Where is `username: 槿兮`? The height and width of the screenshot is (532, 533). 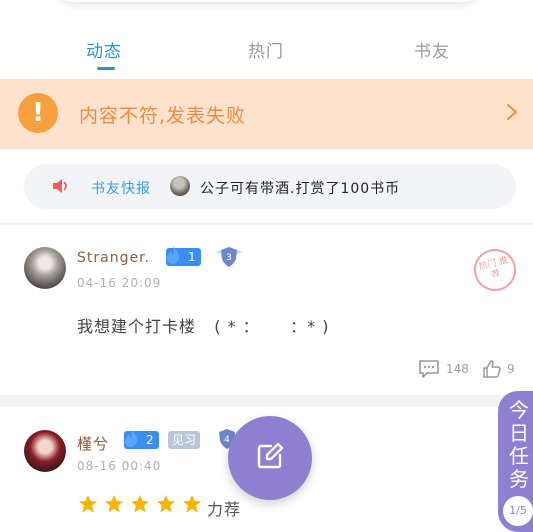
username: 槿兮 is located at coordinates (93, 443).